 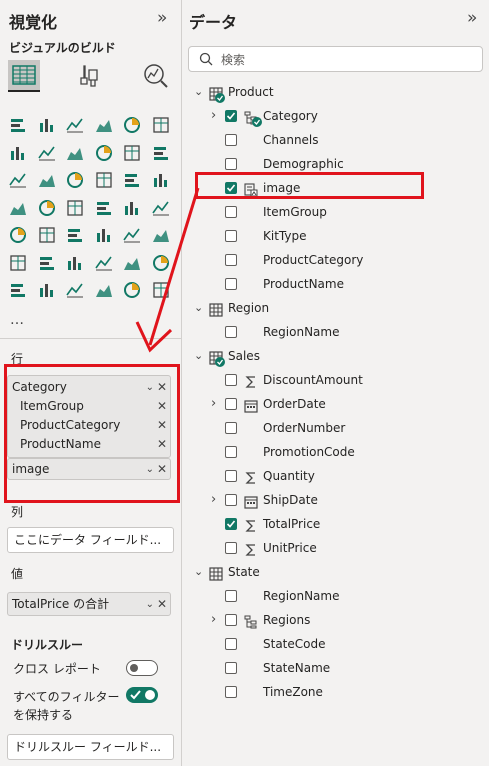 I want to click on field-item-productcategory: ProductCategory, so click(x=335, y=260).